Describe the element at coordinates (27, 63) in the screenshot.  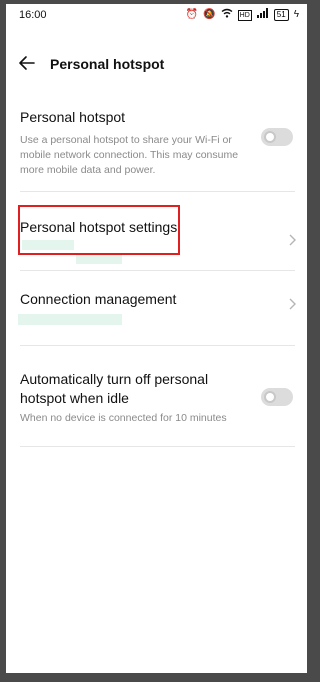
I see `back-arrow-icon` at that location.